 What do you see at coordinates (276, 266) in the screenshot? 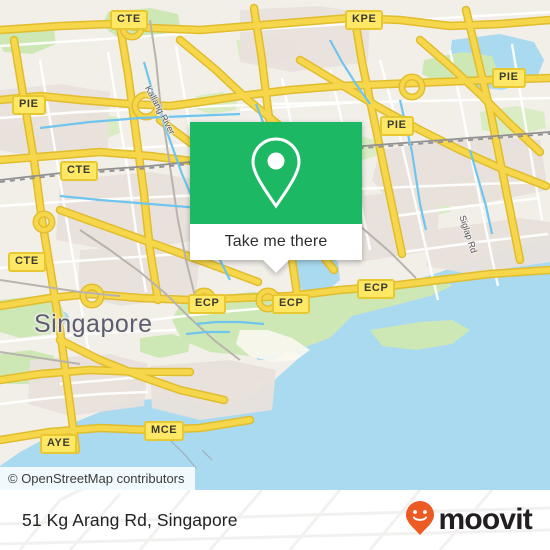
I see `callout-tail-pointer` at bounding box center [276, 266].